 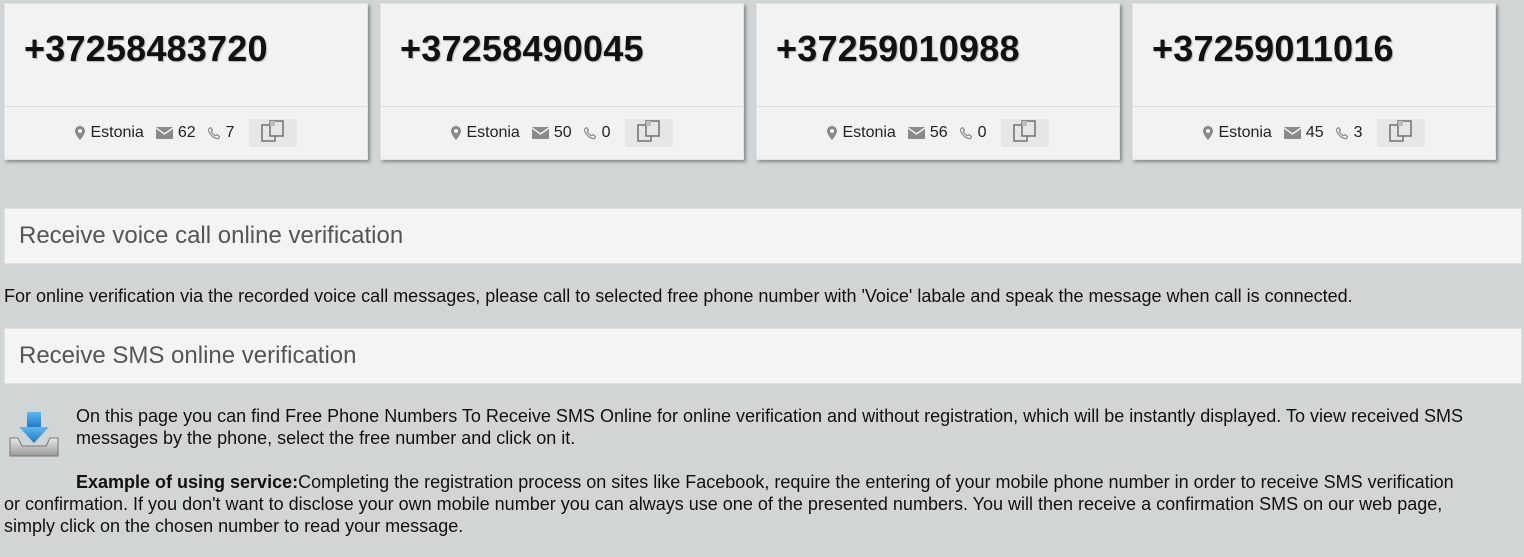 I want to click on card-meta: Estonia 45 3, so click(x=1314, y=133).